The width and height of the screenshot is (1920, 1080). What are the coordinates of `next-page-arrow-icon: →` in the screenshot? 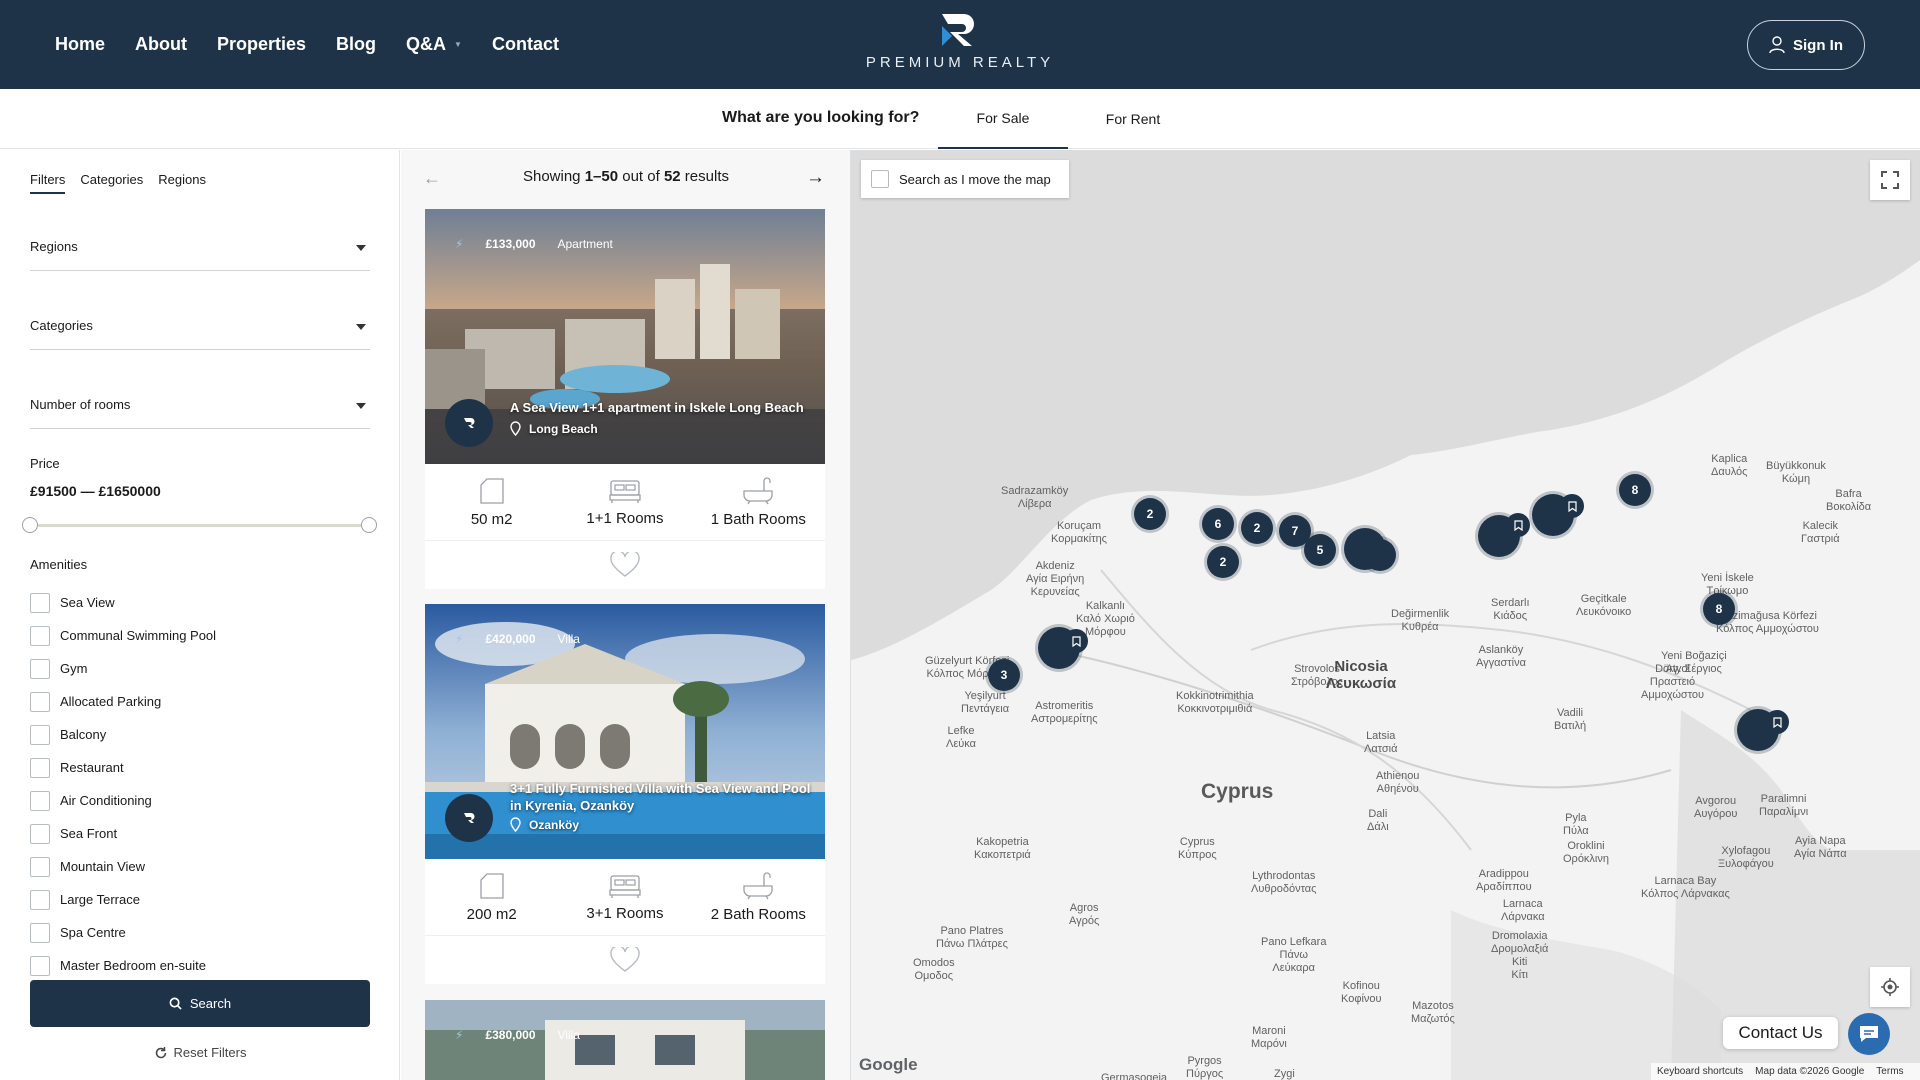 It's located at (815, 178).